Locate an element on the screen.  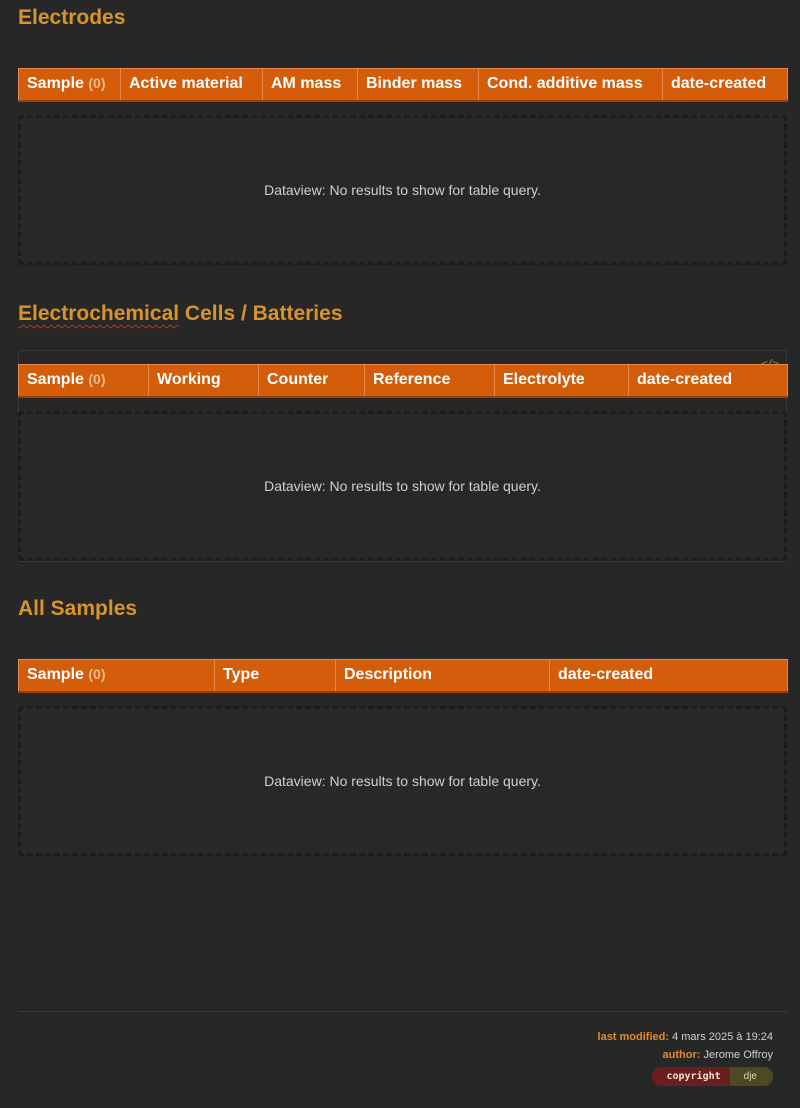
copyright-badge: copyright dje is located at coordinates (712, 1076).